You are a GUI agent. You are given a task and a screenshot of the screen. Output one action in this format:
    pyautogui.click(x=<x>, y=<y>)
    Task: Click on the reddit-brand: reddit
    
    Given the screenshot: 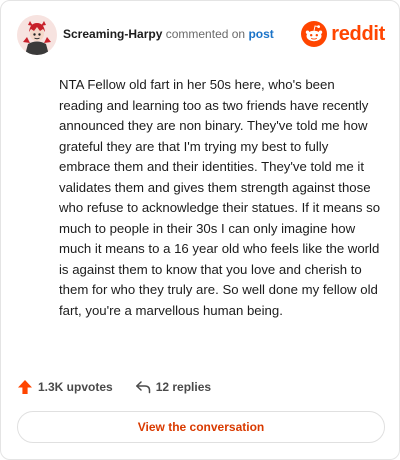 What is the action you would take?
    pyautogui.click(x=343, y=34)
    